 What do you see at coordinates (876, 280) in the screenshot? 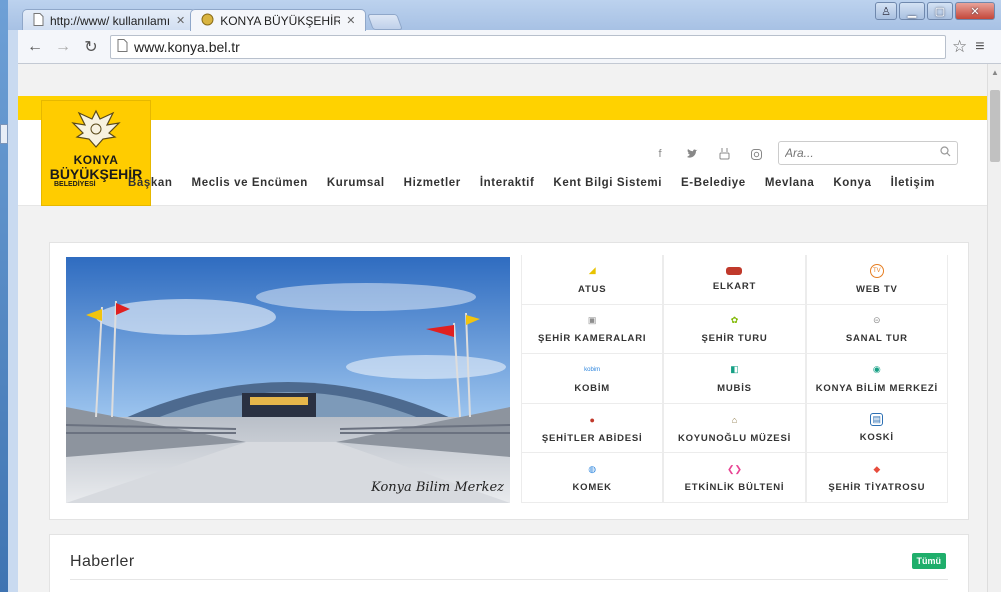
I see `quick-link-web-tv: TV WEB TV` at bounding box center [876, 280].